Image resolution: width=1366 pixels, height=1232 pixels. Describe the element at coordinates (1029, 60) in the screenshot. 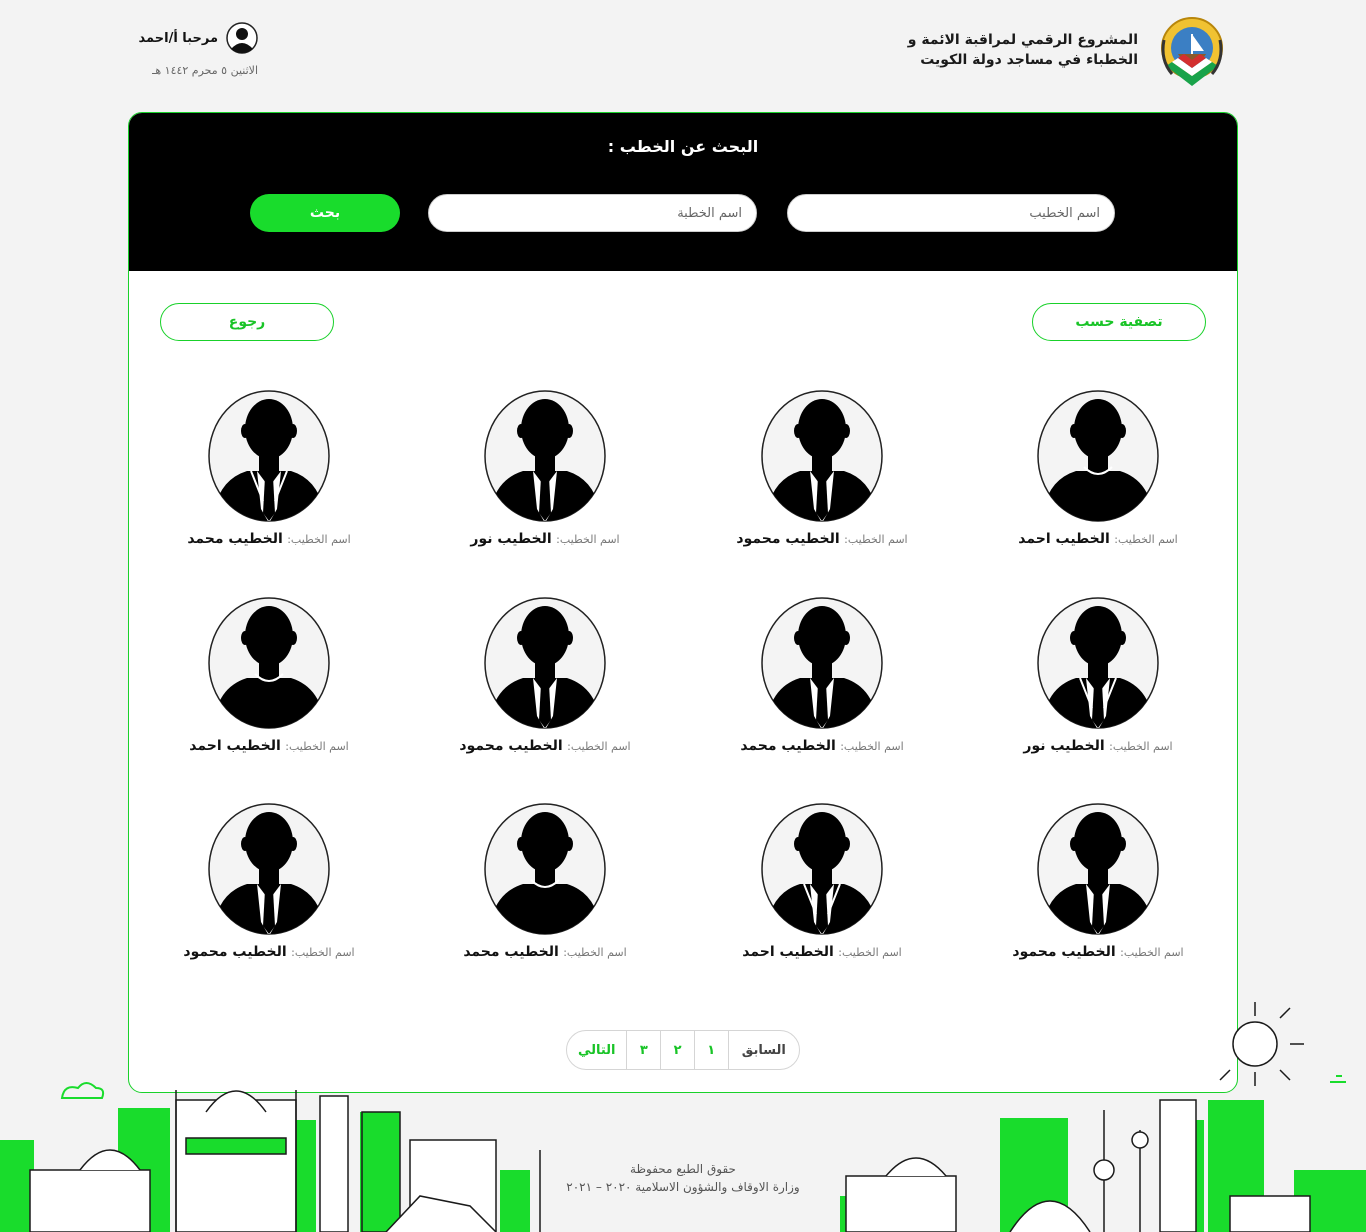

I see `project-title-line2: الخطباء في مساجد دولة الكويت` at that location.